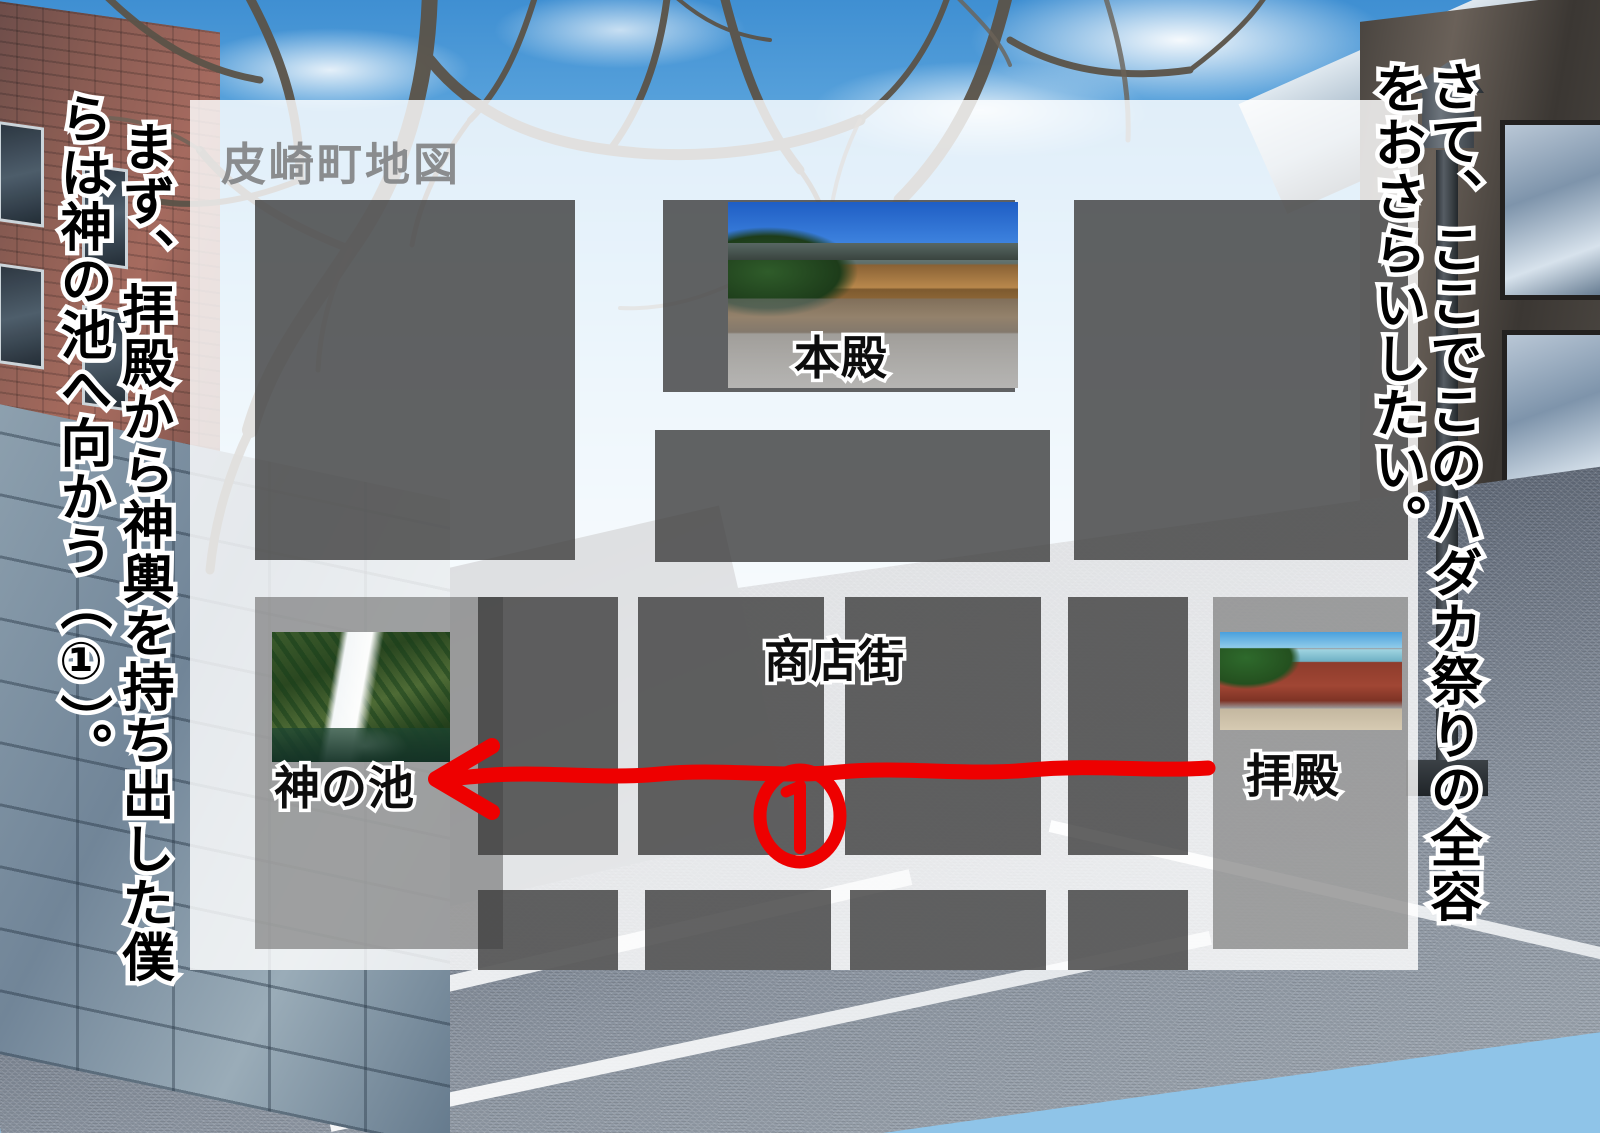  What do you see at coordinates (1293, 776) in the screenshot?
I see `map-label-haiden: 拝殿` at bounding box center [1293, 776].